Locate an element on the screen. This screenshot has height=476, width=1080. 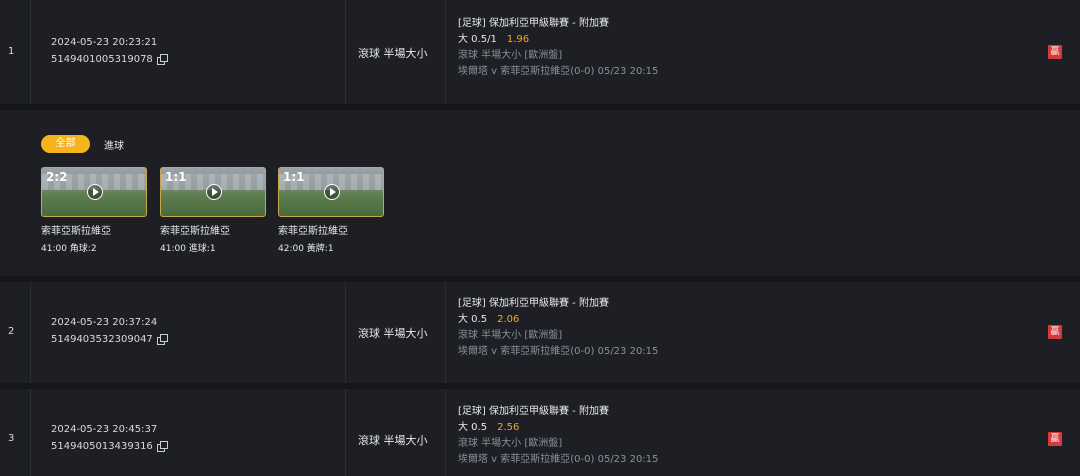
clip-event: 42:00 黃牌:1 is located at coordinates (306, 249).